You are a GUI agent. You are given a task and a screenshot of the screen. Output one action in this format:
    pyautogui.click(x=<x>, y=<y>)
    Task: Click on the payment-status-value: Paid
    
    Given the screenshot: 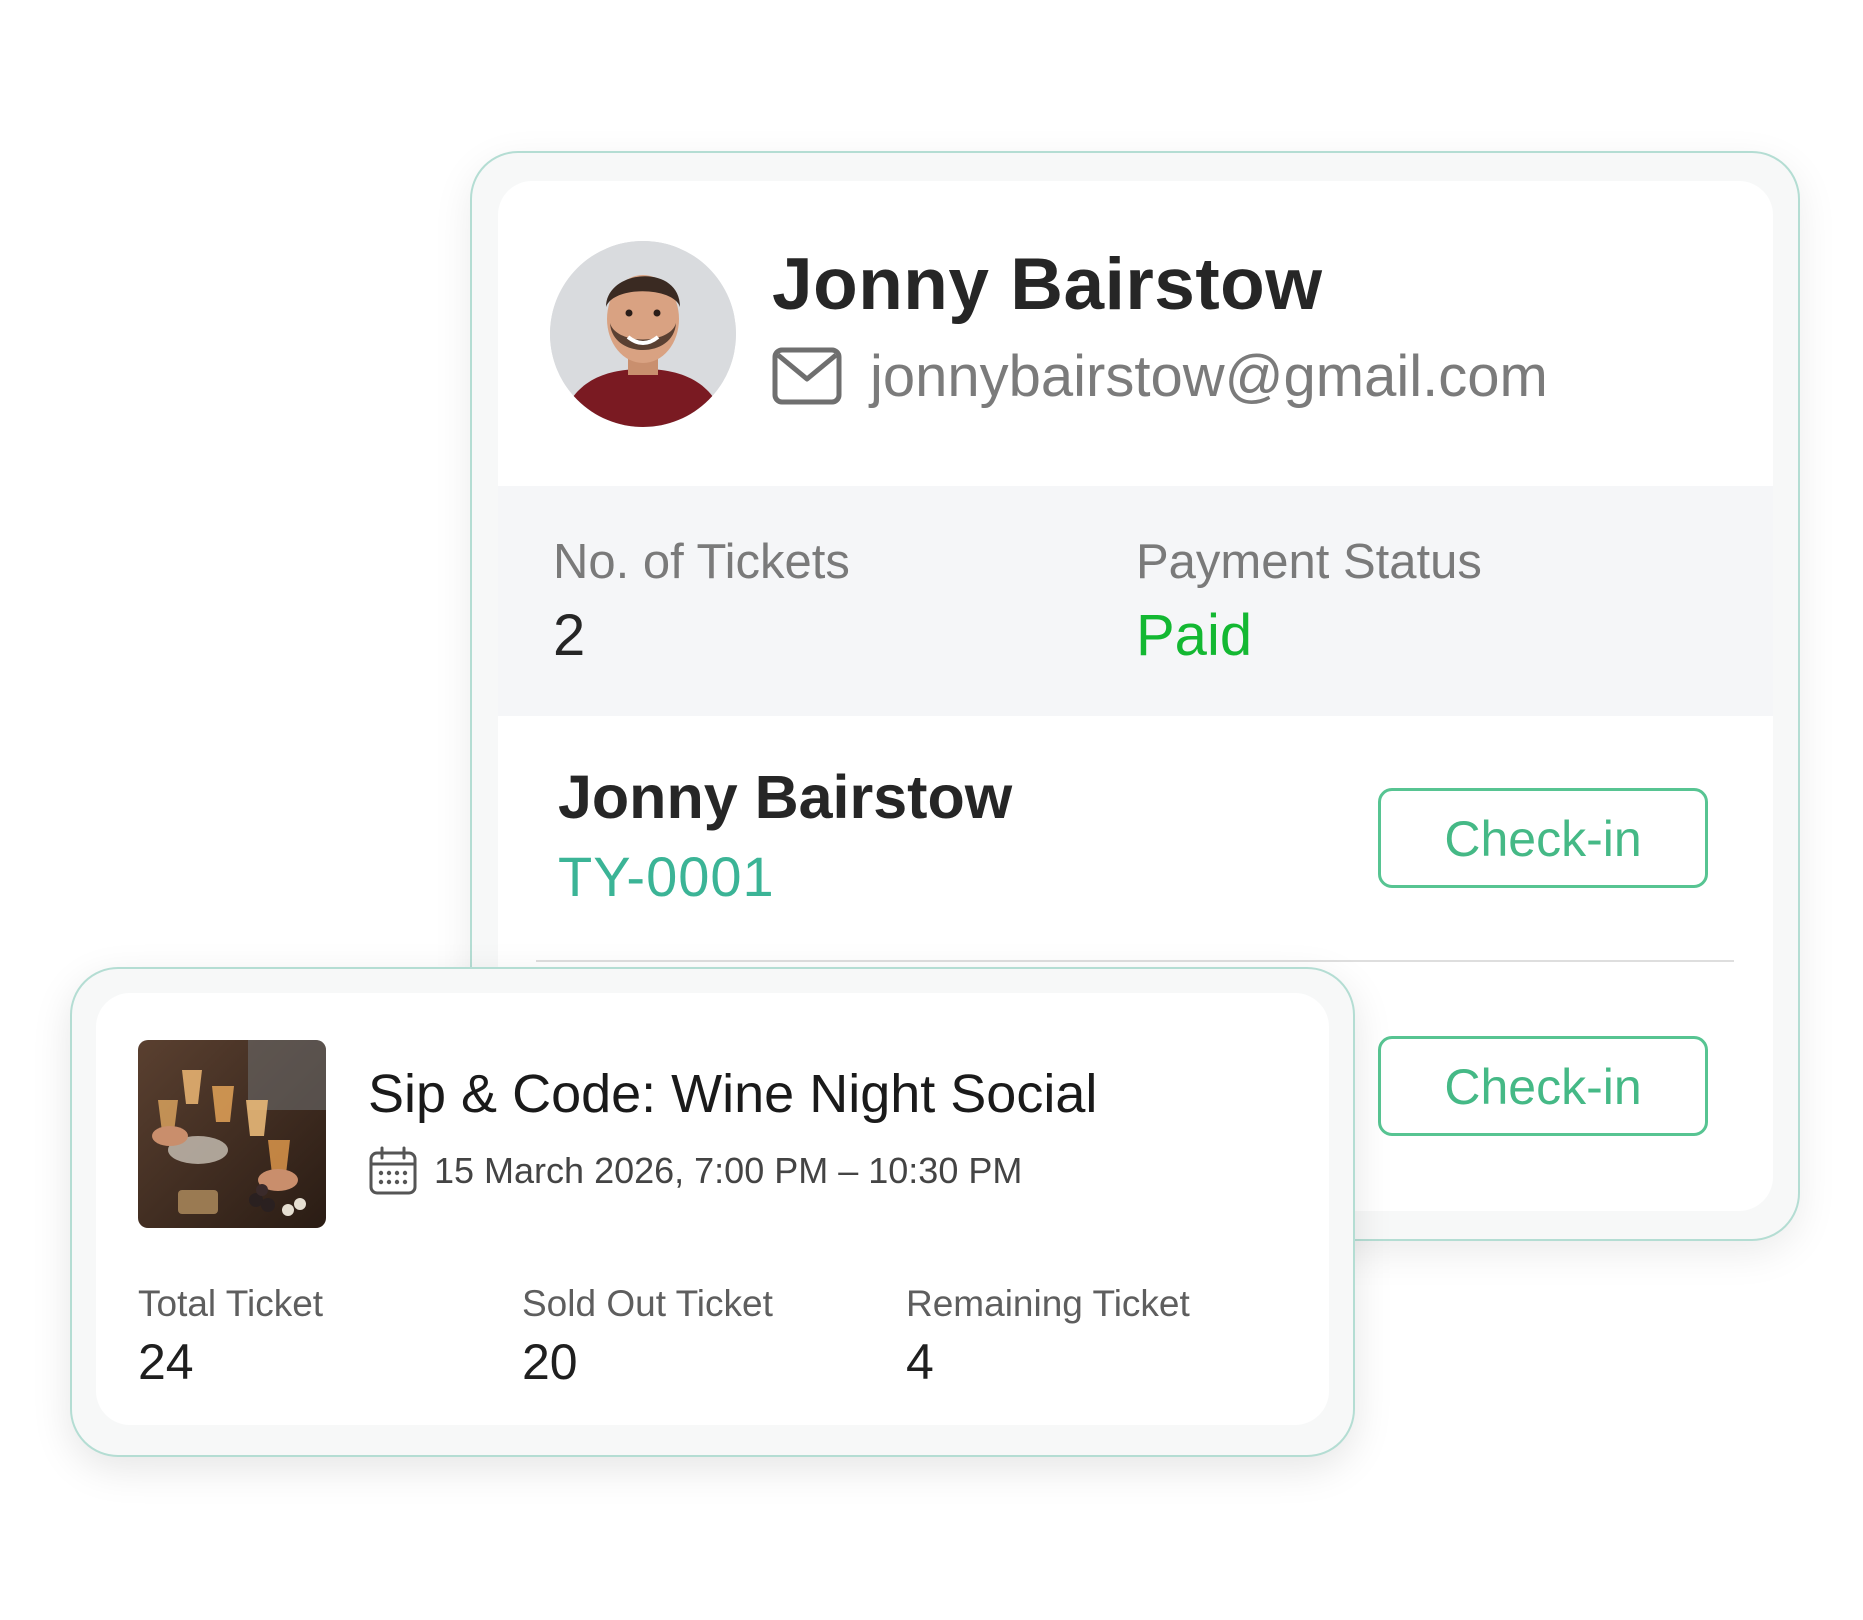 What is the action you would take?
    pyautogui.click(x=1194, y=635)
    